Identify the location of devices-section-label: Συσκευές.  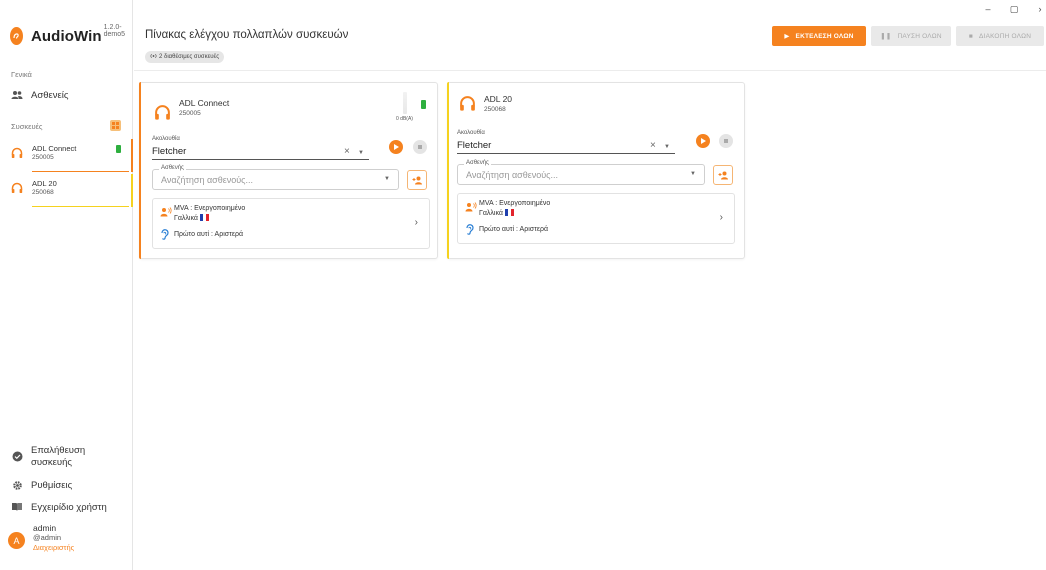
(27, 126).